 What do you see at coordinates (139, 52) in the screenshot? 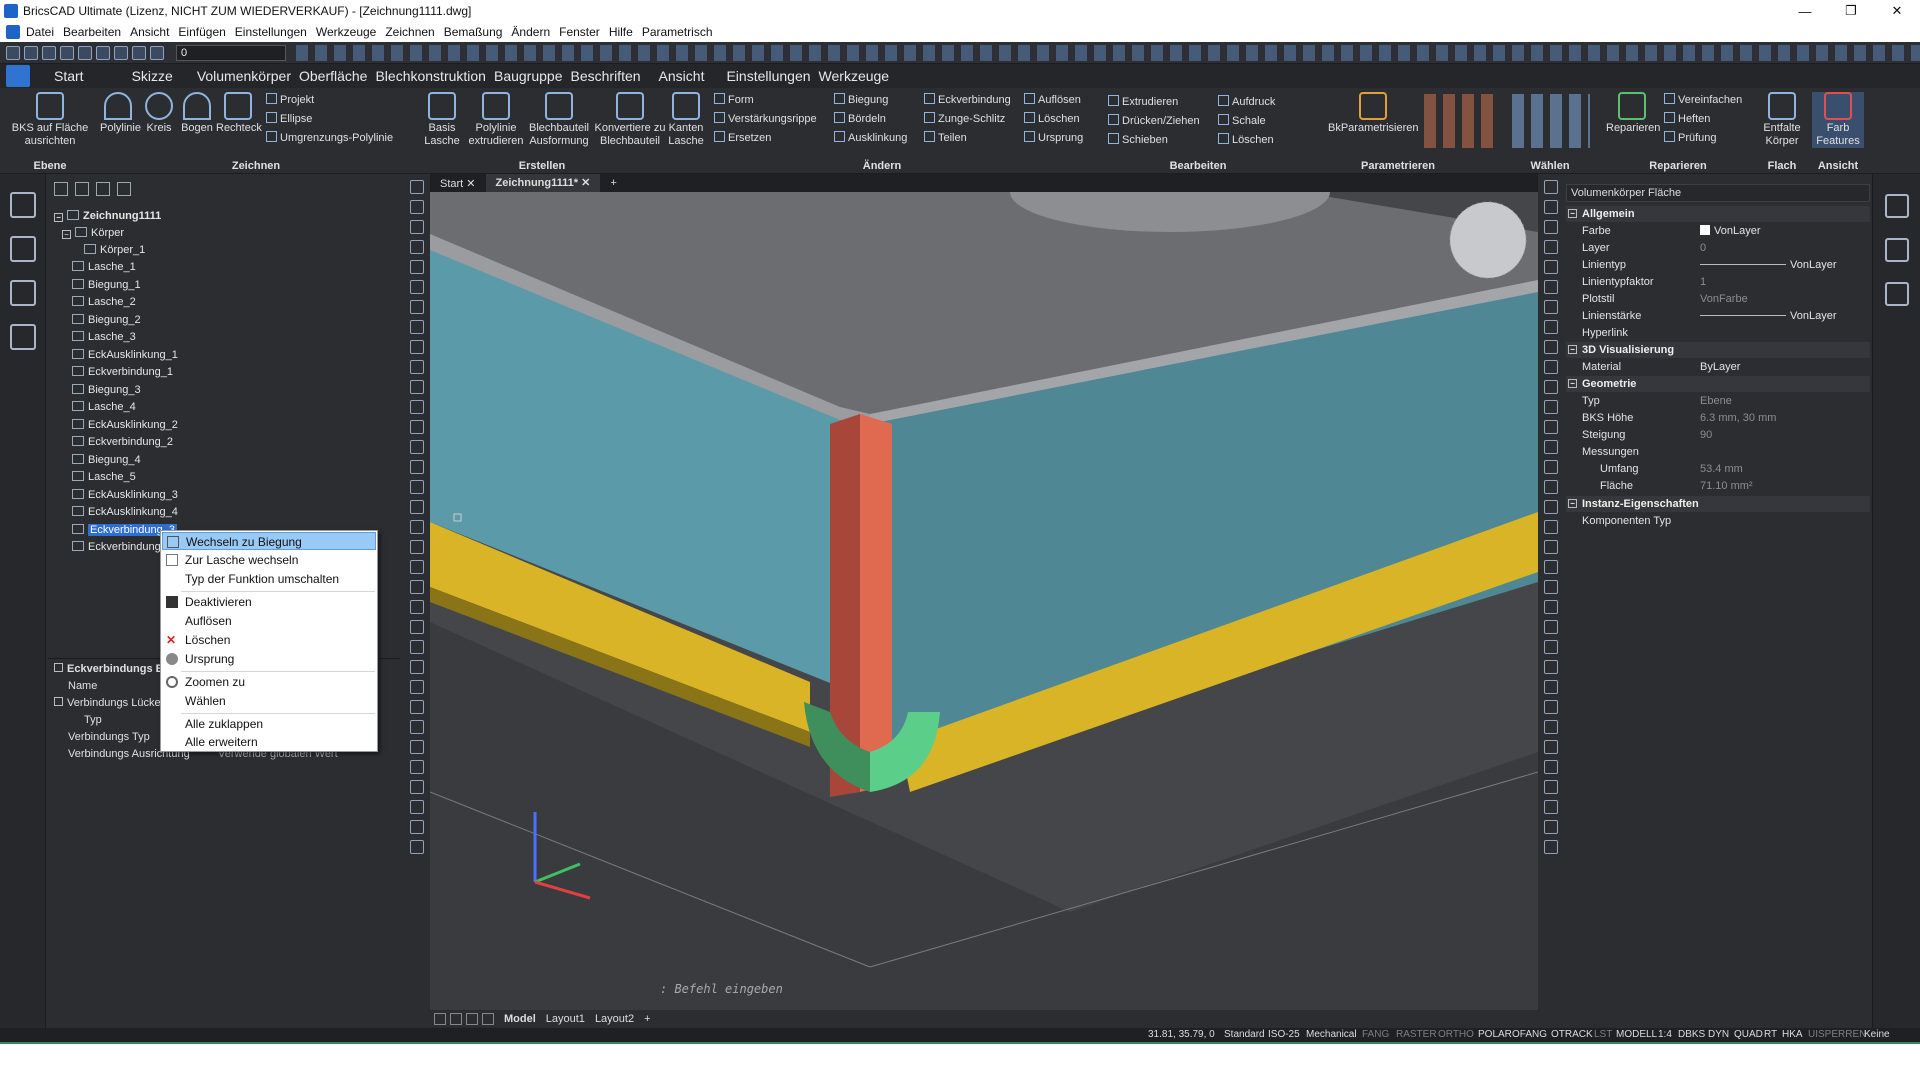
I see `lightbulb-icon` at bounding box center [139, 52].